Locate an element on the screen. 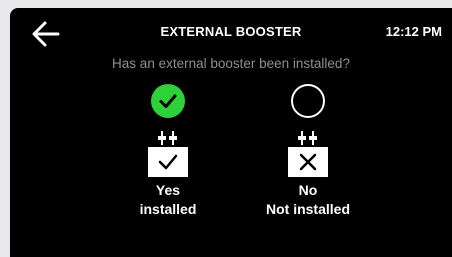 Image resolution: width=452 pixels, height=257 pixels. option-yes-sublabel: installed is located at coordinates (168, 209).